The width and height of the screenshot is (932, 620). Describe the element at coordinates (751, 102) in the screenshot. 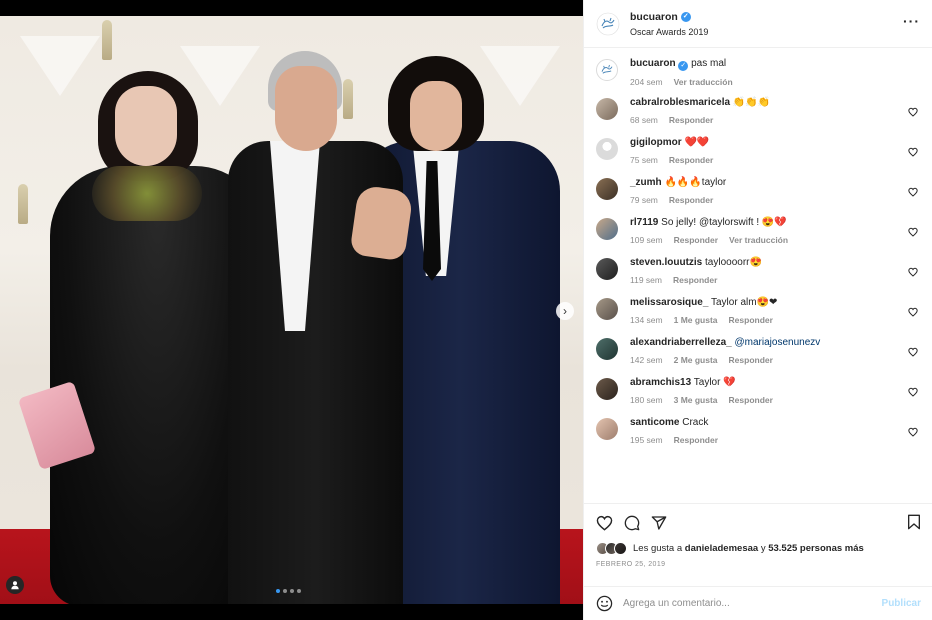

I see `comment-text: 👏👏👏` at that location.